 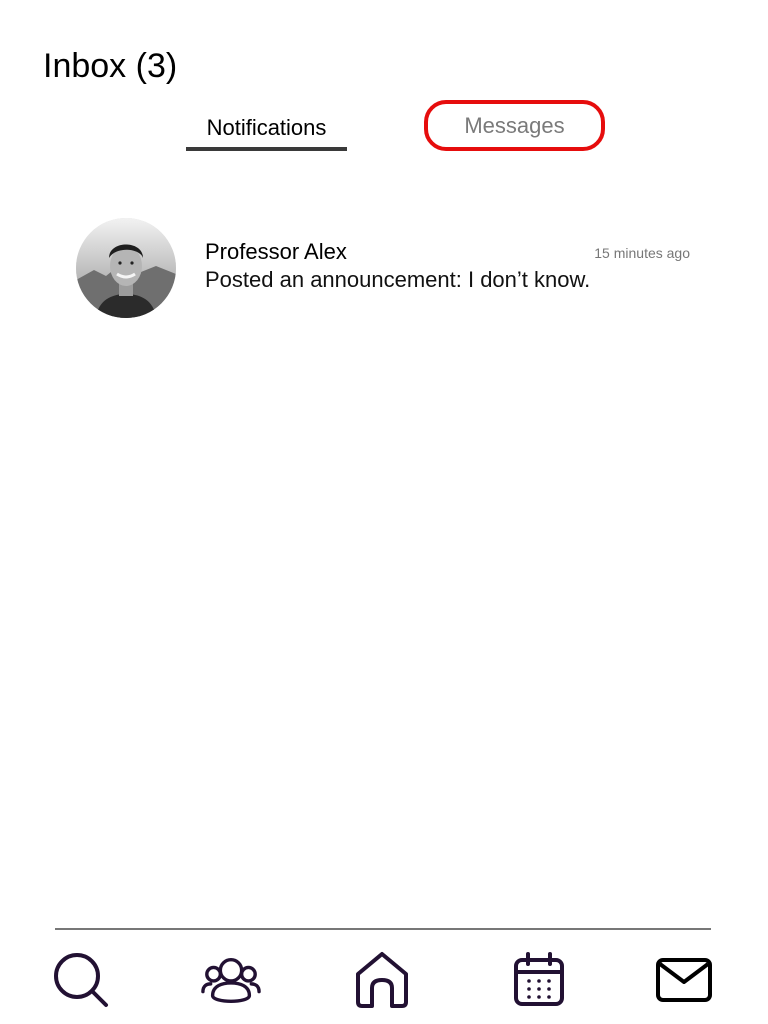 I want to click on nav-search-button, so click(x=81, y=980).